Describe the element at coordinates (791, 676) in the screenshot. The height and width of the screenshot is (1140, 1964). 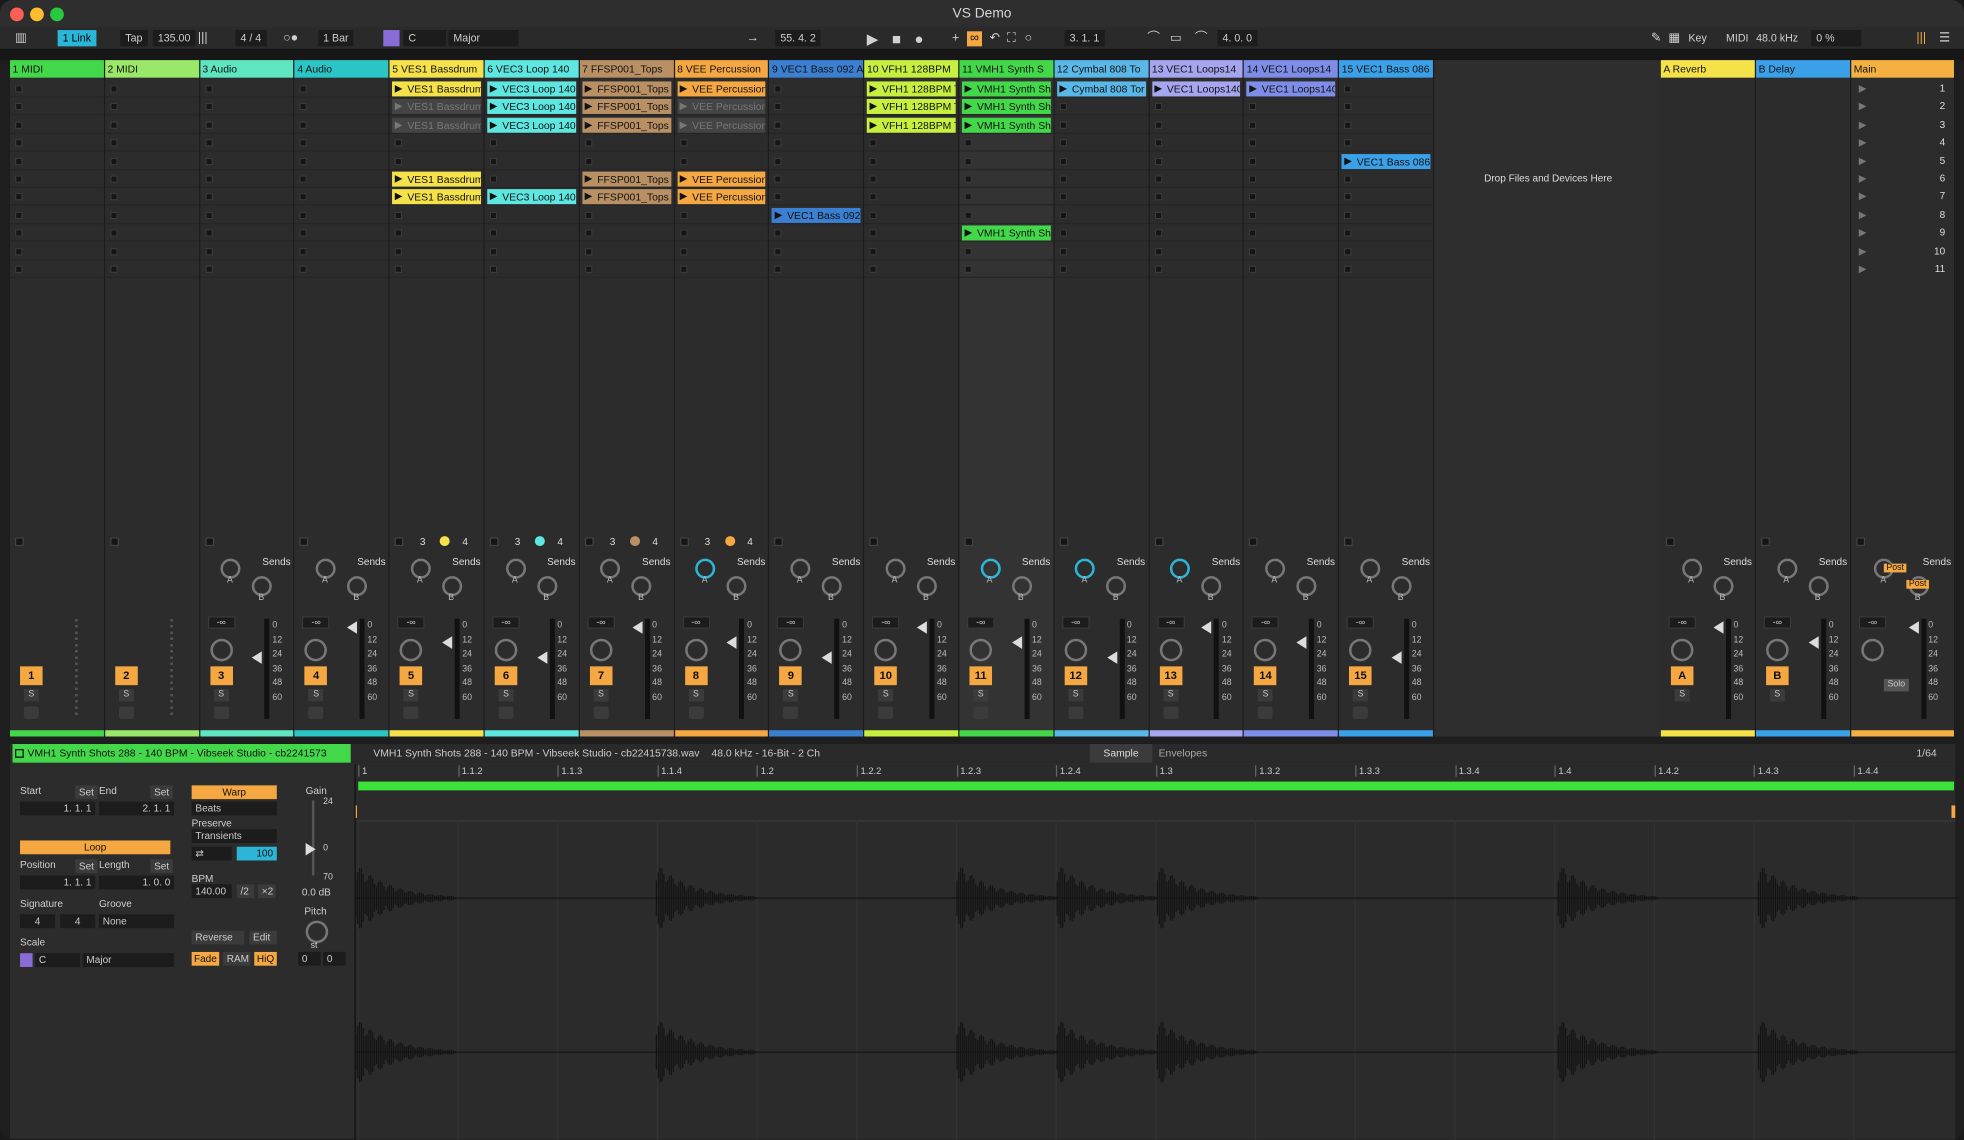
I see `track-activator: 9` at that location.